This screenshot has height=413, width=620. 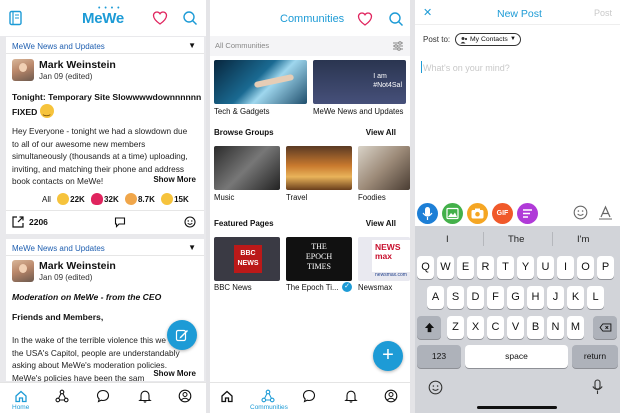 I want to click on shift-key, so click(x=429, y=327).